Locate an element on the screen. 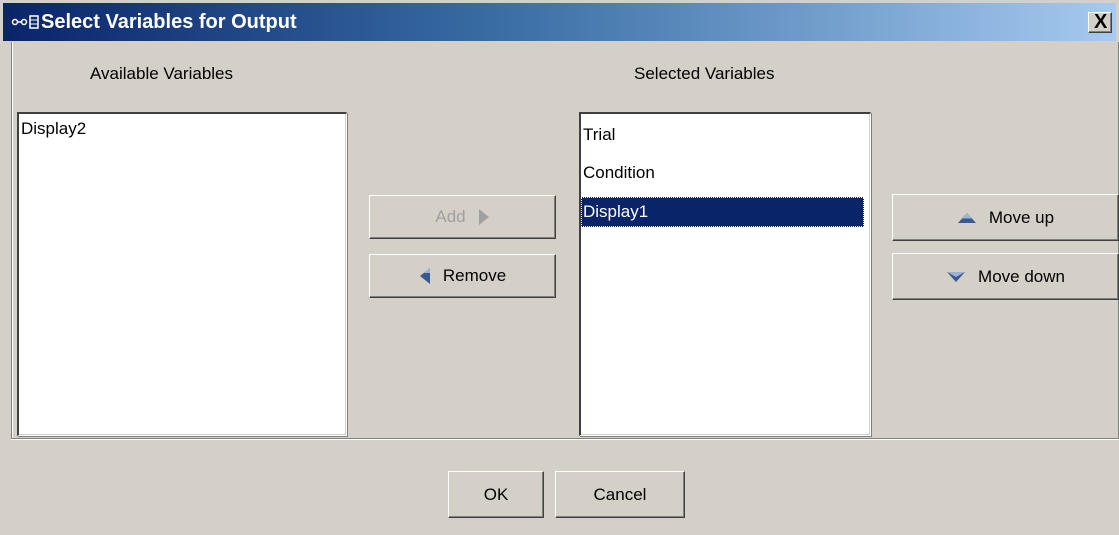  ok-button-label: OK is located at coordinates (496, 494).